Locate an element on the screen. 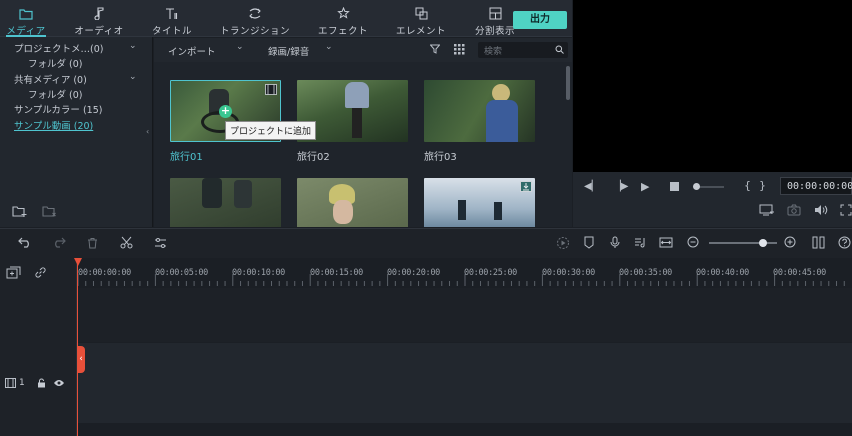  snapshot-icon is located at coordinates (794, 211).